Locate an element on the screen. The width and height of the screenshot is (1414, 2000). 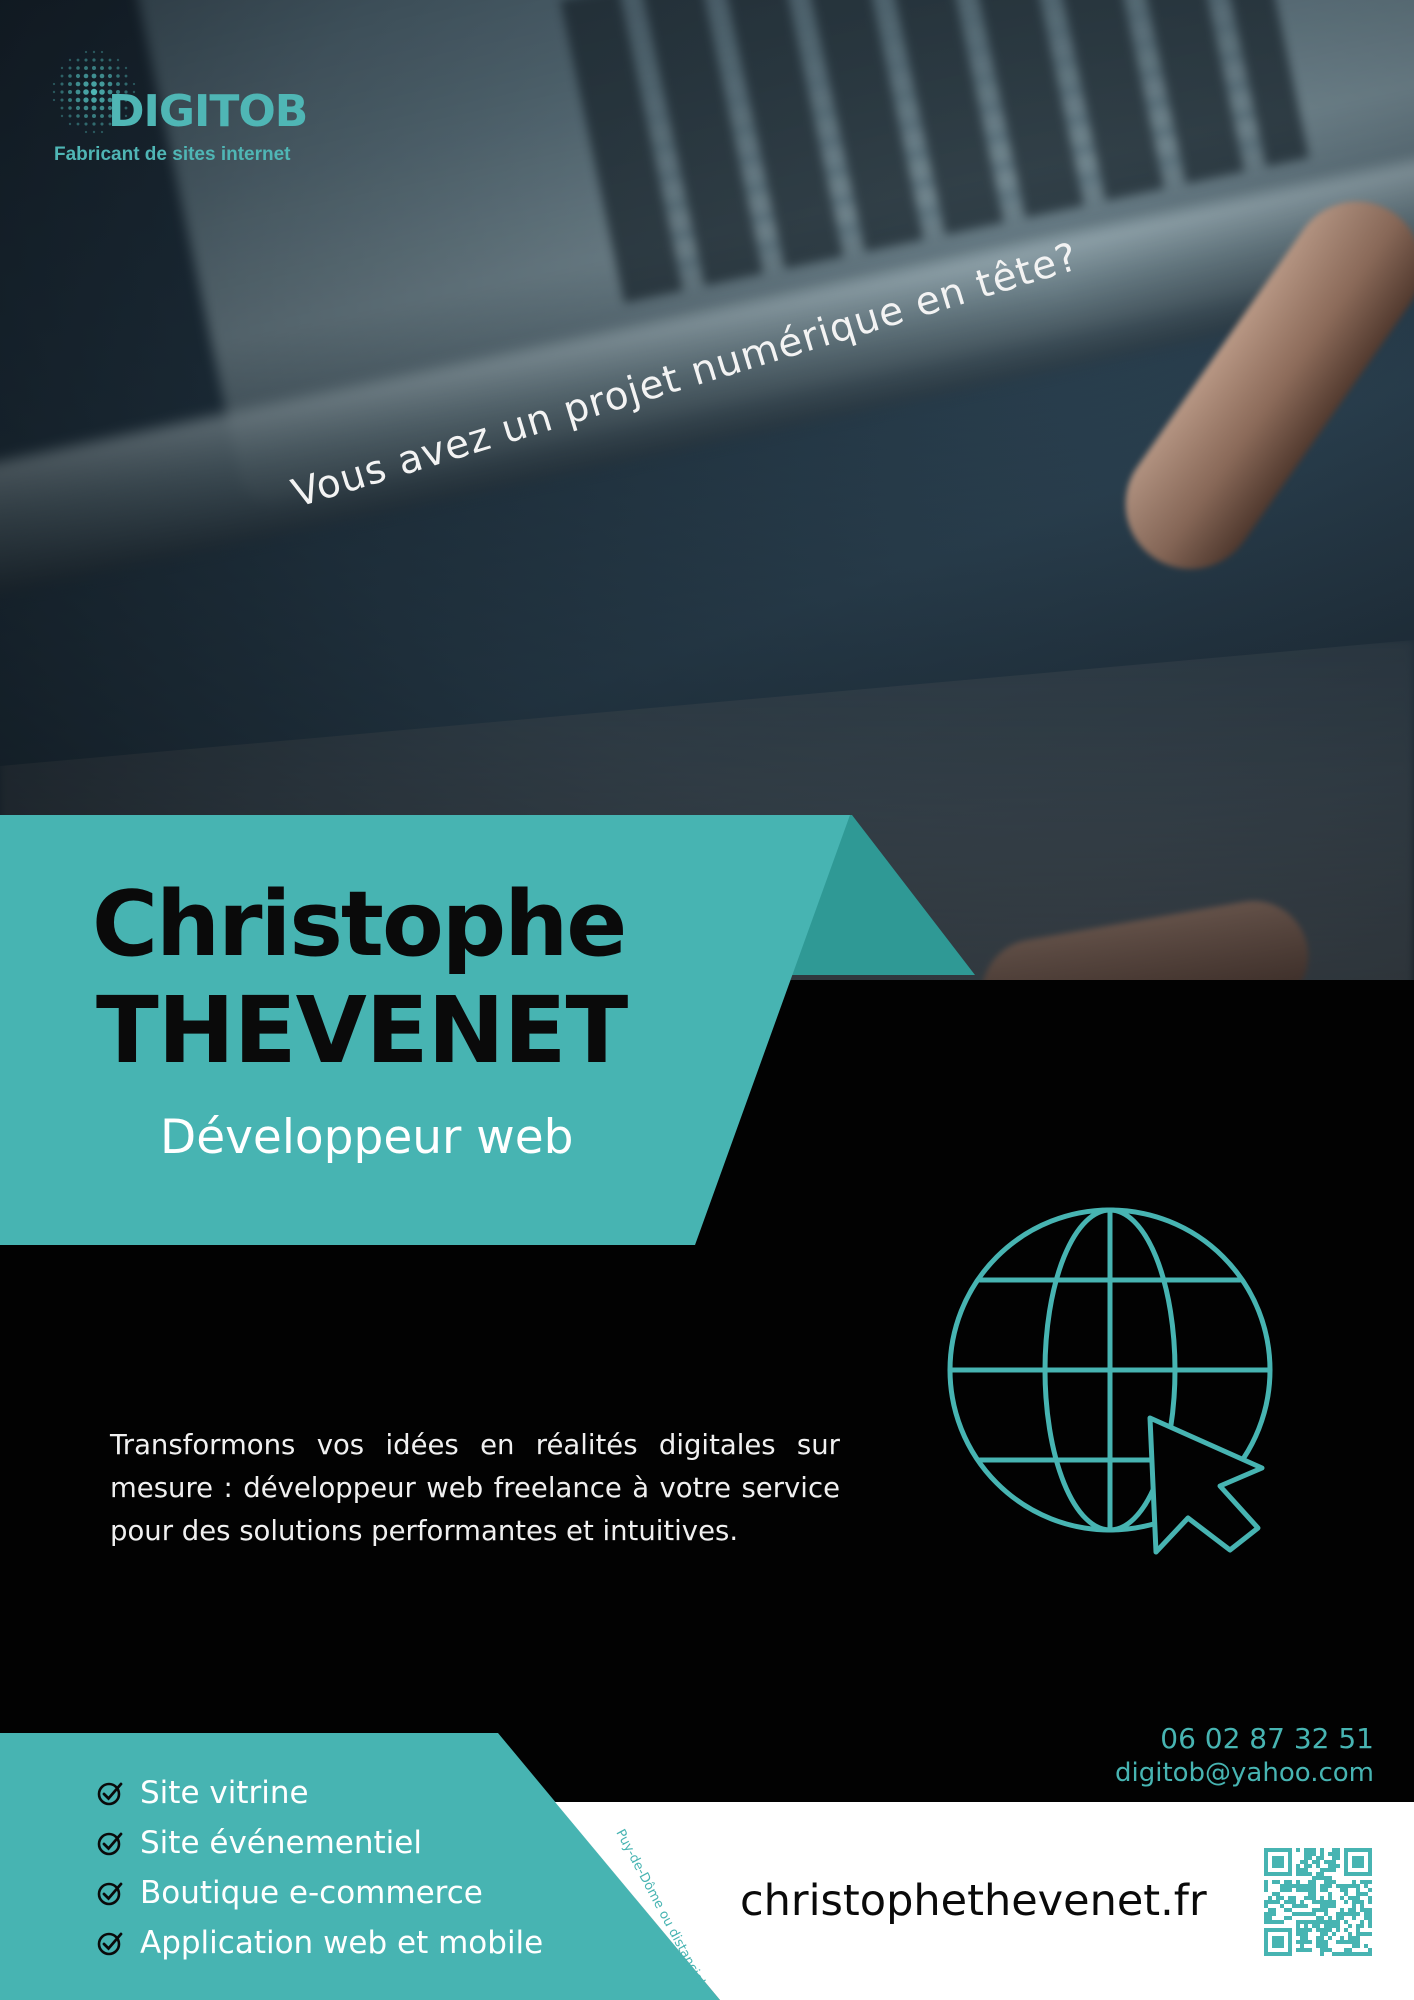
person-first-name: Christophe is located at coordinates (359, 924).